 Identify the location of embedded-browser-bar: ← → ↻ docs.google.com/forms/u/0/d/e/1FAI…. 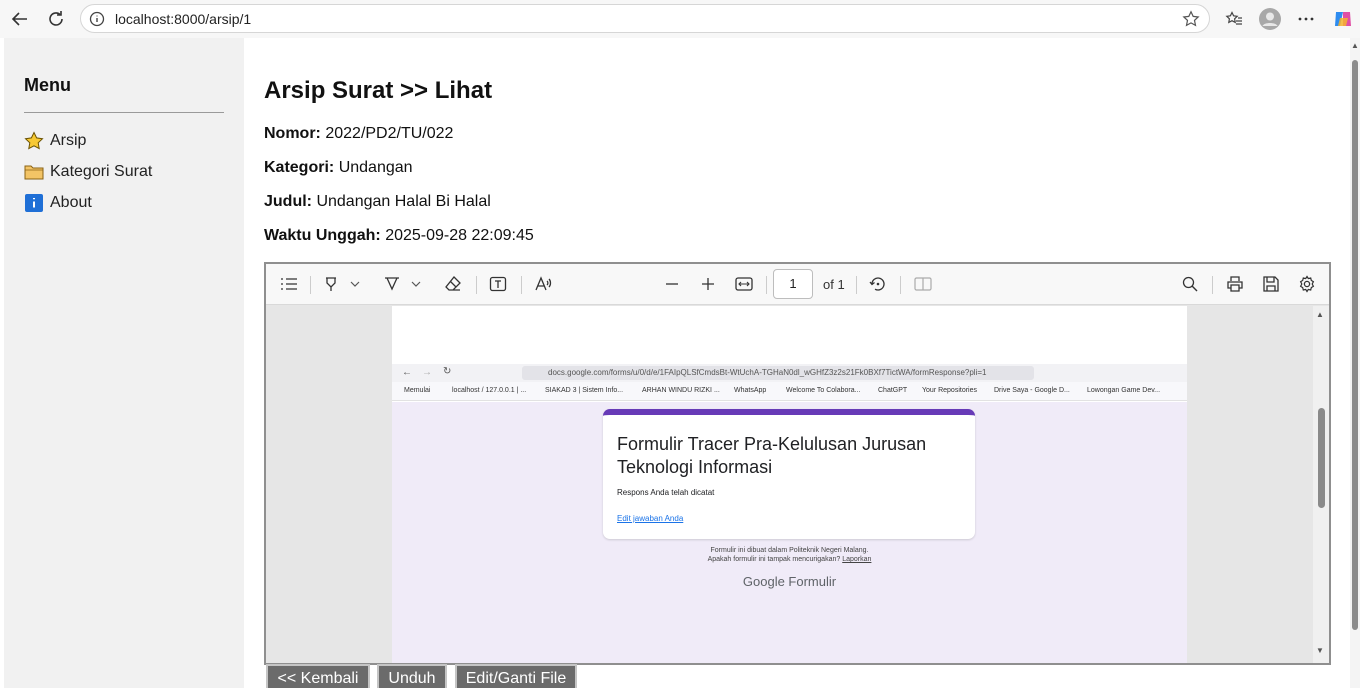
(789, 373).